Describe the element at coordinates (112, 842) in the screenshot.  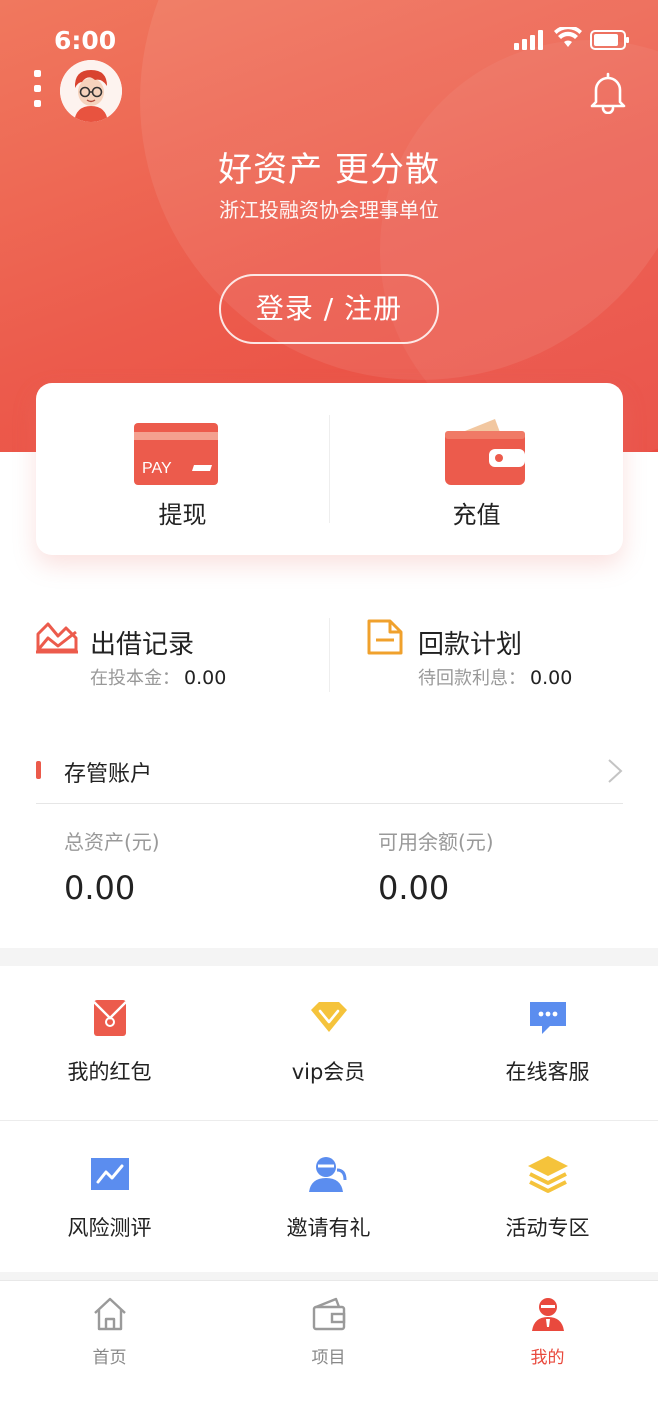
I see `total-assets-label: 总资产(元)` at that location.